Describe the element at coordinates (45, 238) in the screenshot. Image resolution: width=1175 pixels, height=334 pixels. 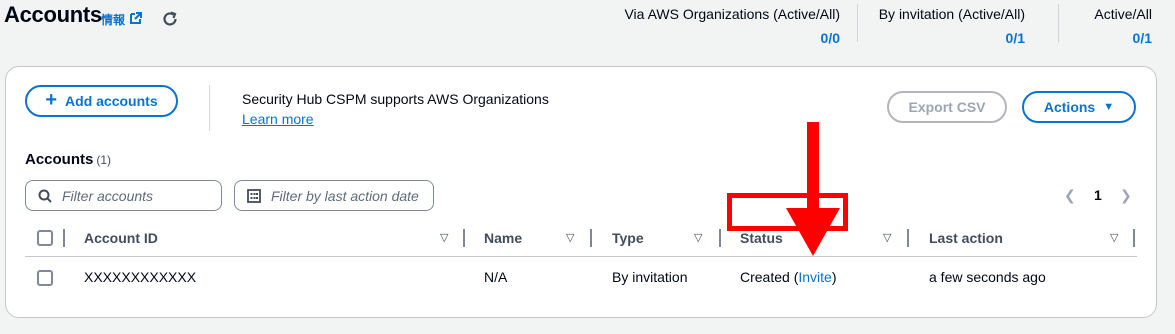
I see `select-all-checkbox` at that location.